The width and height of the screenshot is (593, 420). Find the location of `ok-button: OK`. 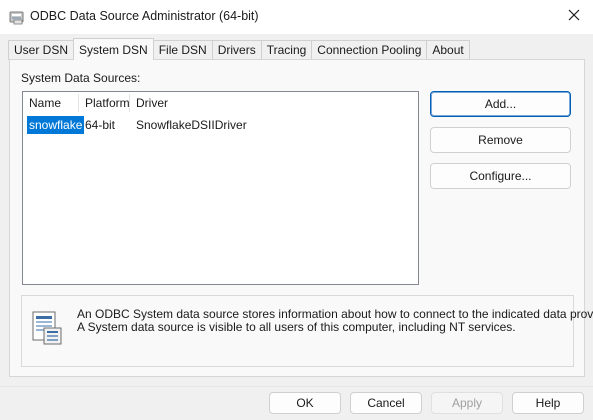

ok-button: OK is located at coordinates (305, 403).